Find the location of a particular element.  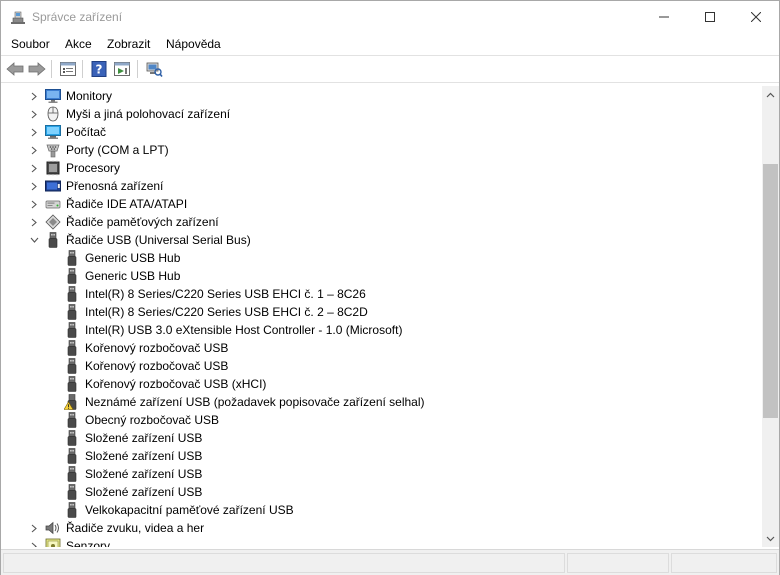

menu-akce: Akce is located at coordinates (78, 44).